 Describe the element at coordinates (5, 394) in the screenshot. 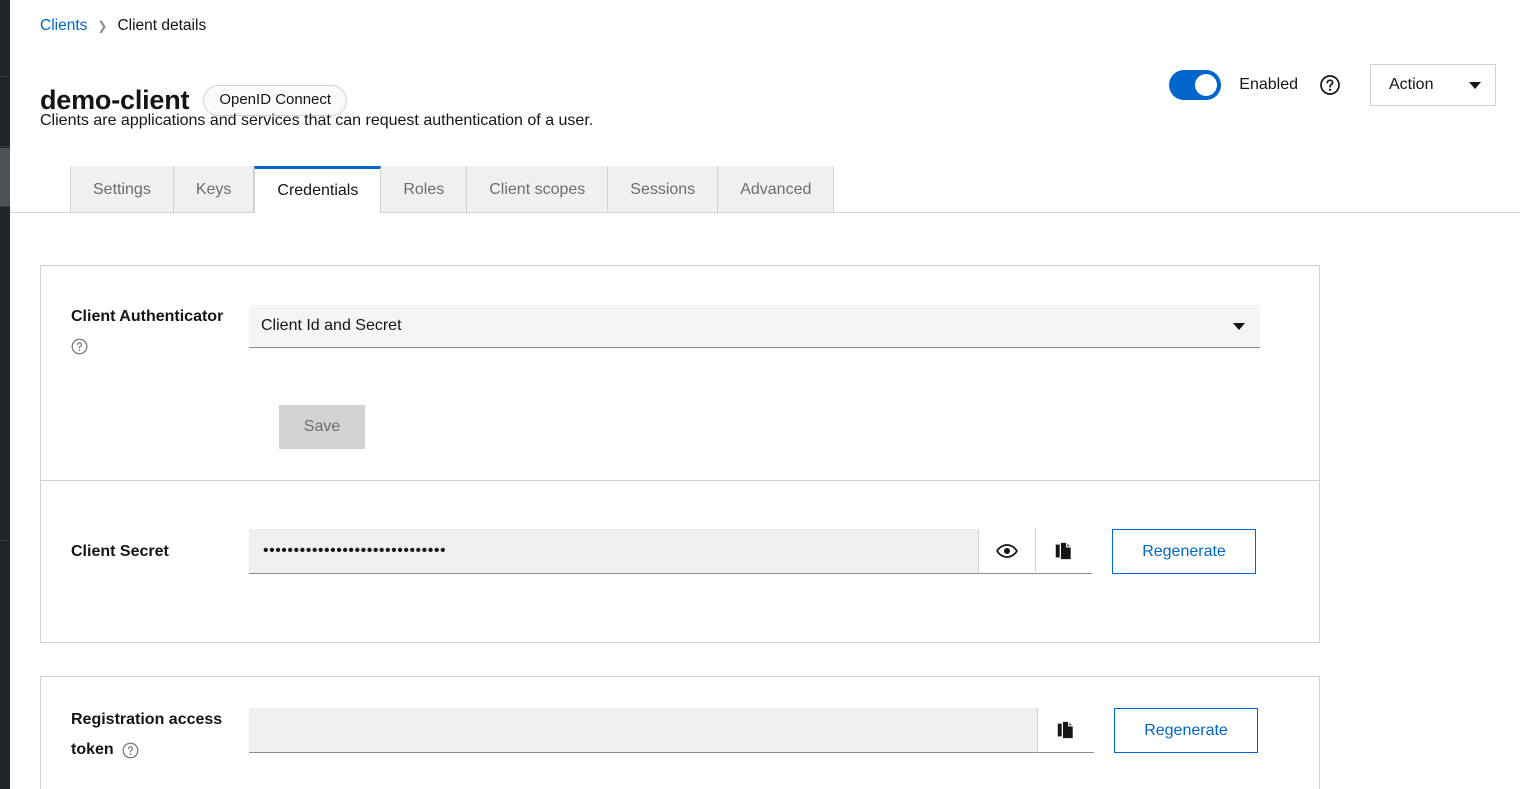

I see `collapsed-sidebar` at that location.